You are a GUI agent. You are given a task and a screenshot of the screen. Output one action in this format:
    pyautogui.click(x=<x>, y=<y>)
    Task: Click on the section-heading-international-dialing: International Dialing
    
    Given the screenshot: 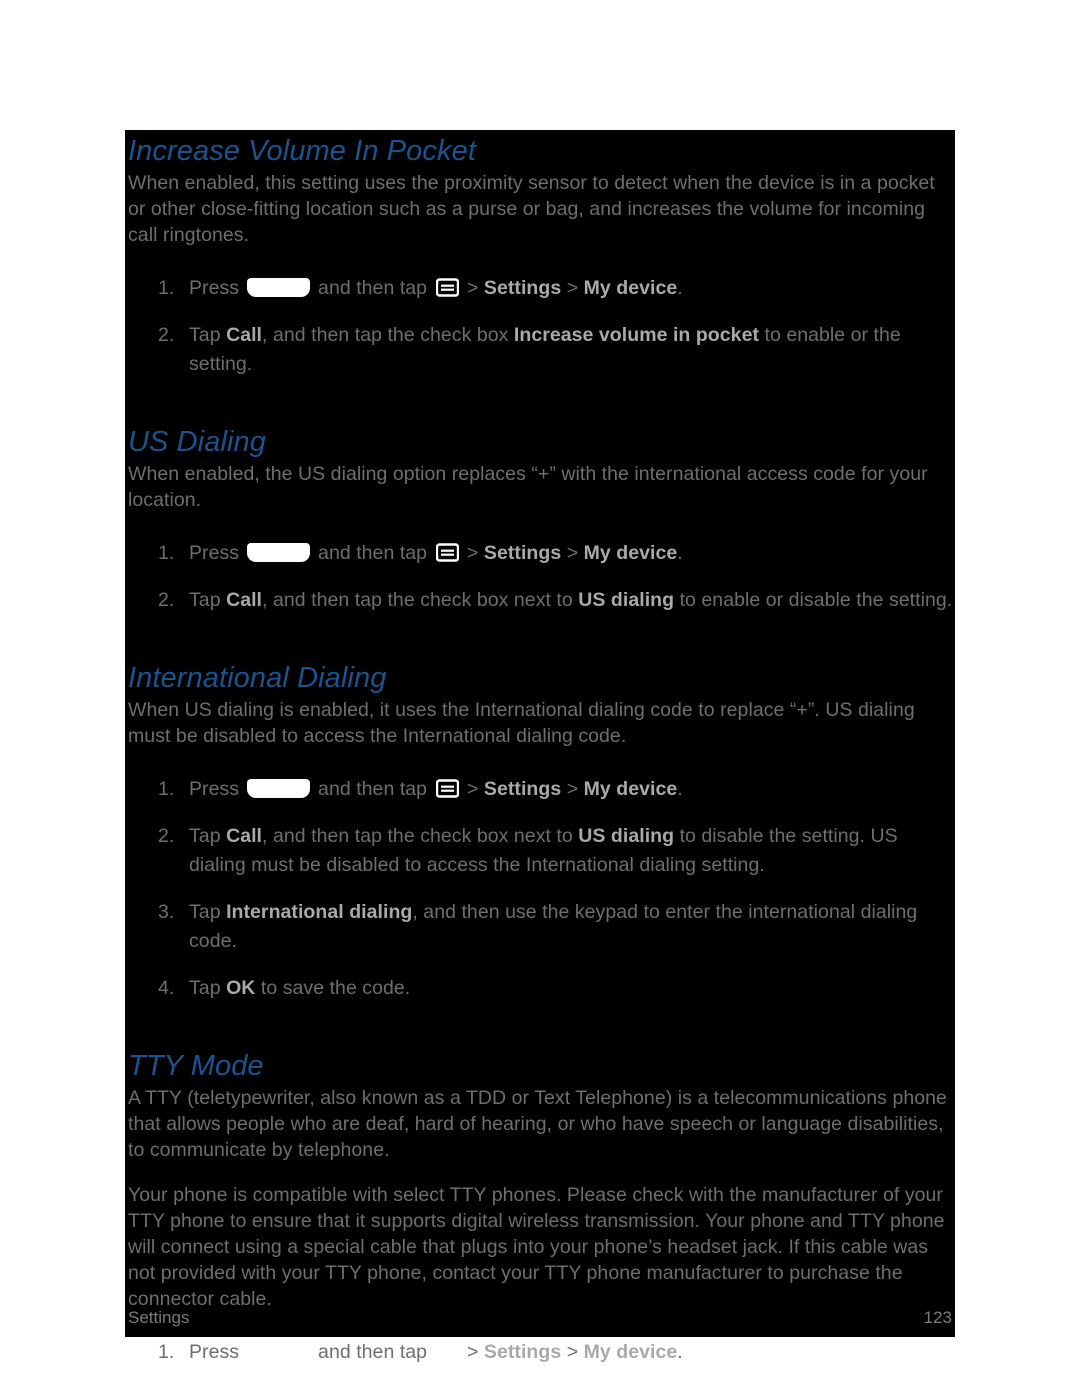 What is the action you would take?
    pyautogui.click(x=257, y=678)
    